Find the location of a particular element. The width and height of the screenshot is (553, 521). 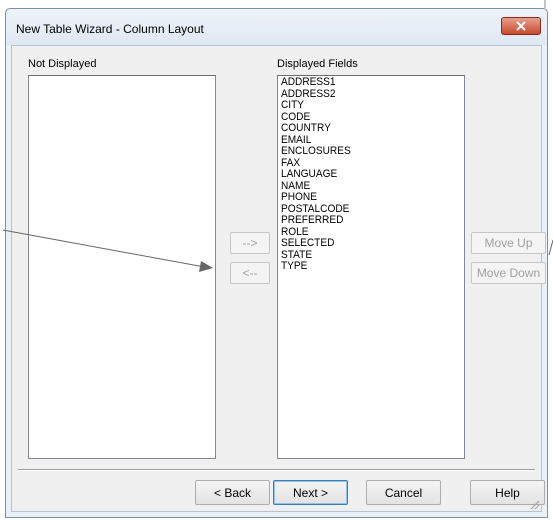

add-field-button: --> is located at coordinates (250, 243).